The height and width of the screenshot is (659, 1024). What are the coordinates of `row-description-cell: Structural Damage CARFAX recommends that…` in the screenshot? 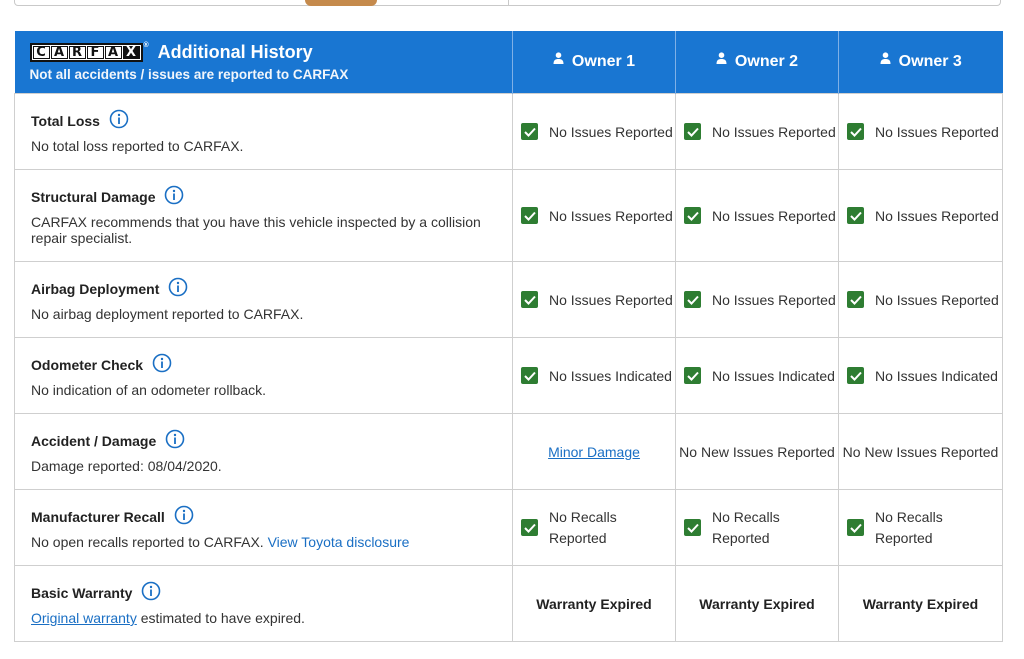 It's located at (263, 215).